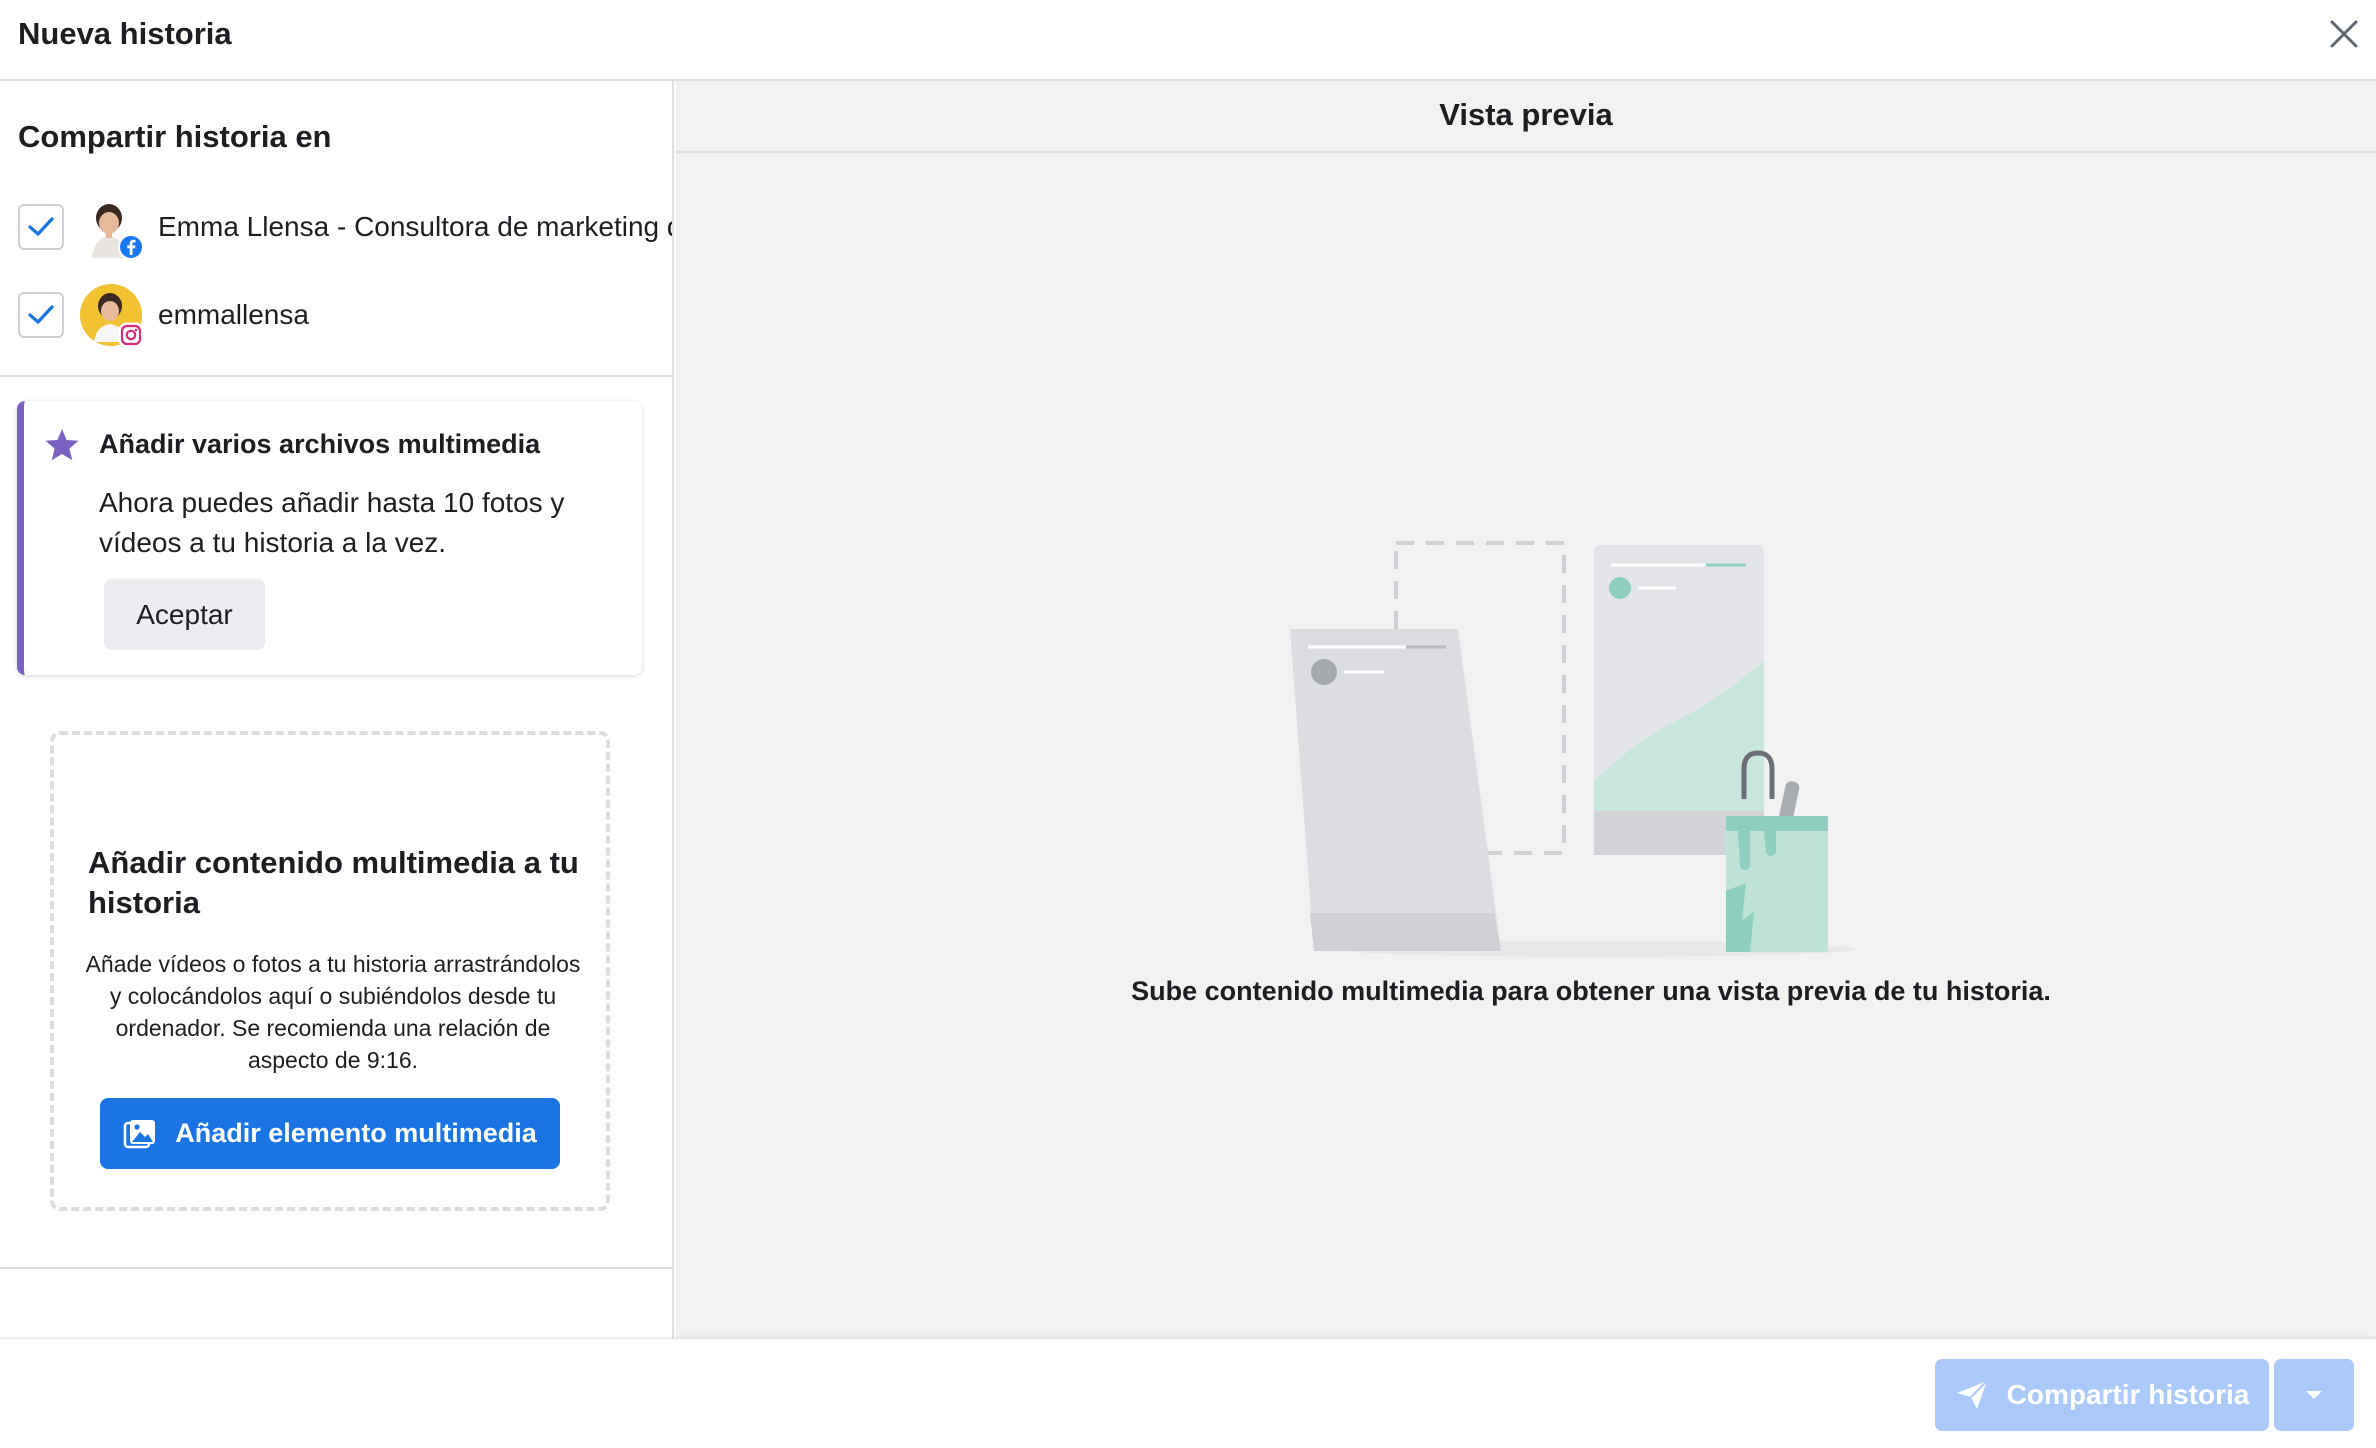 This screenshot has width=2376, height=1448. What do you see at coordinates (415, 226) in the screenshot?
I see `account-name: Emma Llensa - Consultora de marketing d` at bounding box center [415, 226].